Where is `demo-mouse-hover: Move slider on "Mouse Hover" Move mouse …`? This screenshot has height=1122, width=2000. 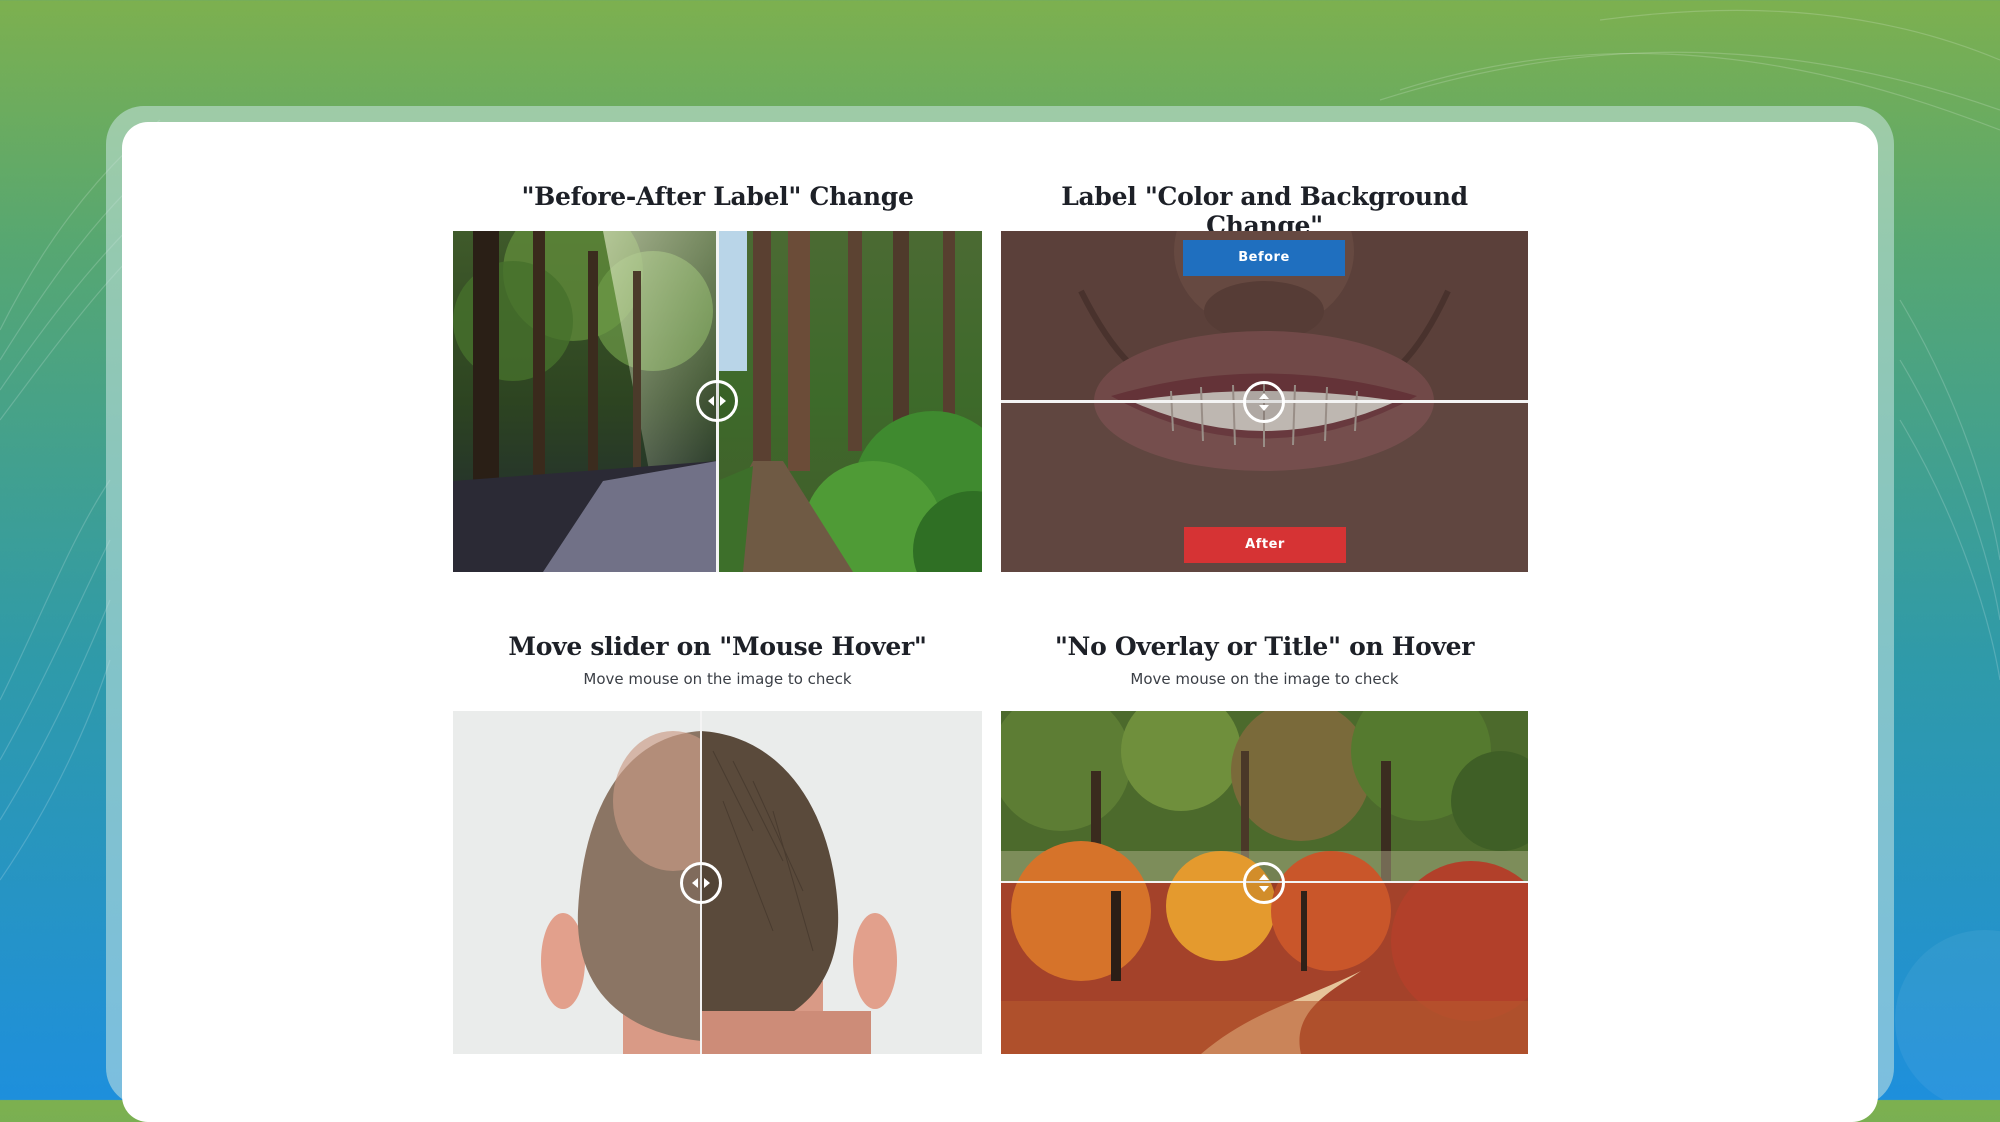 demo-mouse-hover: Move slider on "Mouse Hover" Move mouse … is located at coordinates (717, 846).